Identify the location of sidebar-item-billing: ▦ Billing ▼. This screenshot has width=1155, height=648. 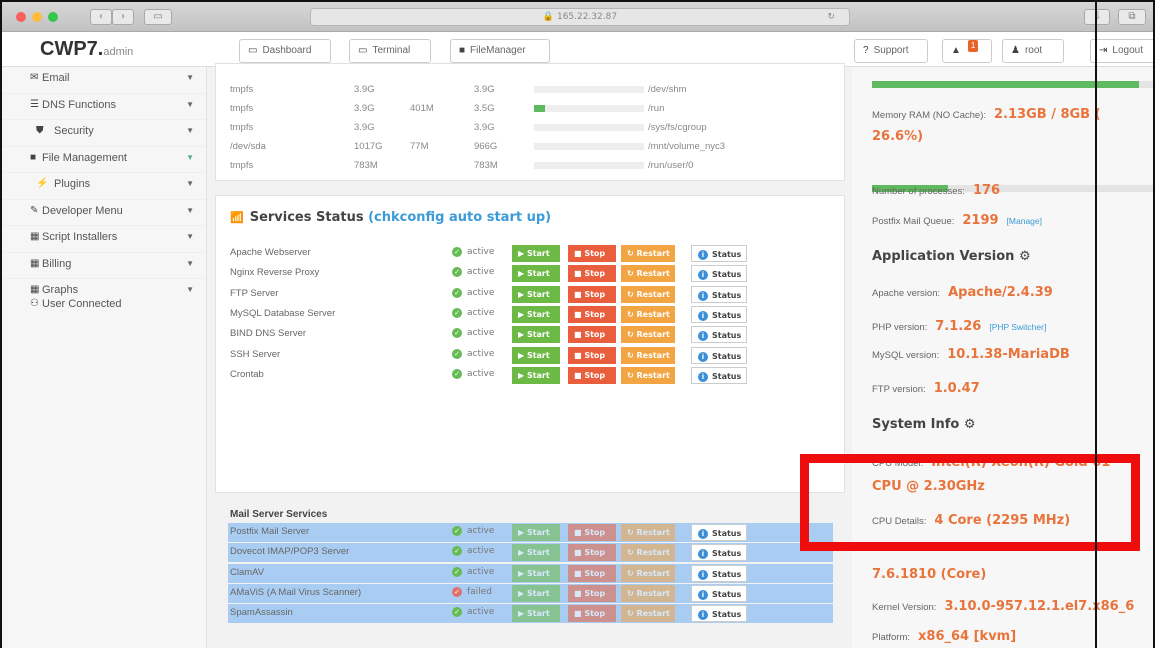
(104, 266).